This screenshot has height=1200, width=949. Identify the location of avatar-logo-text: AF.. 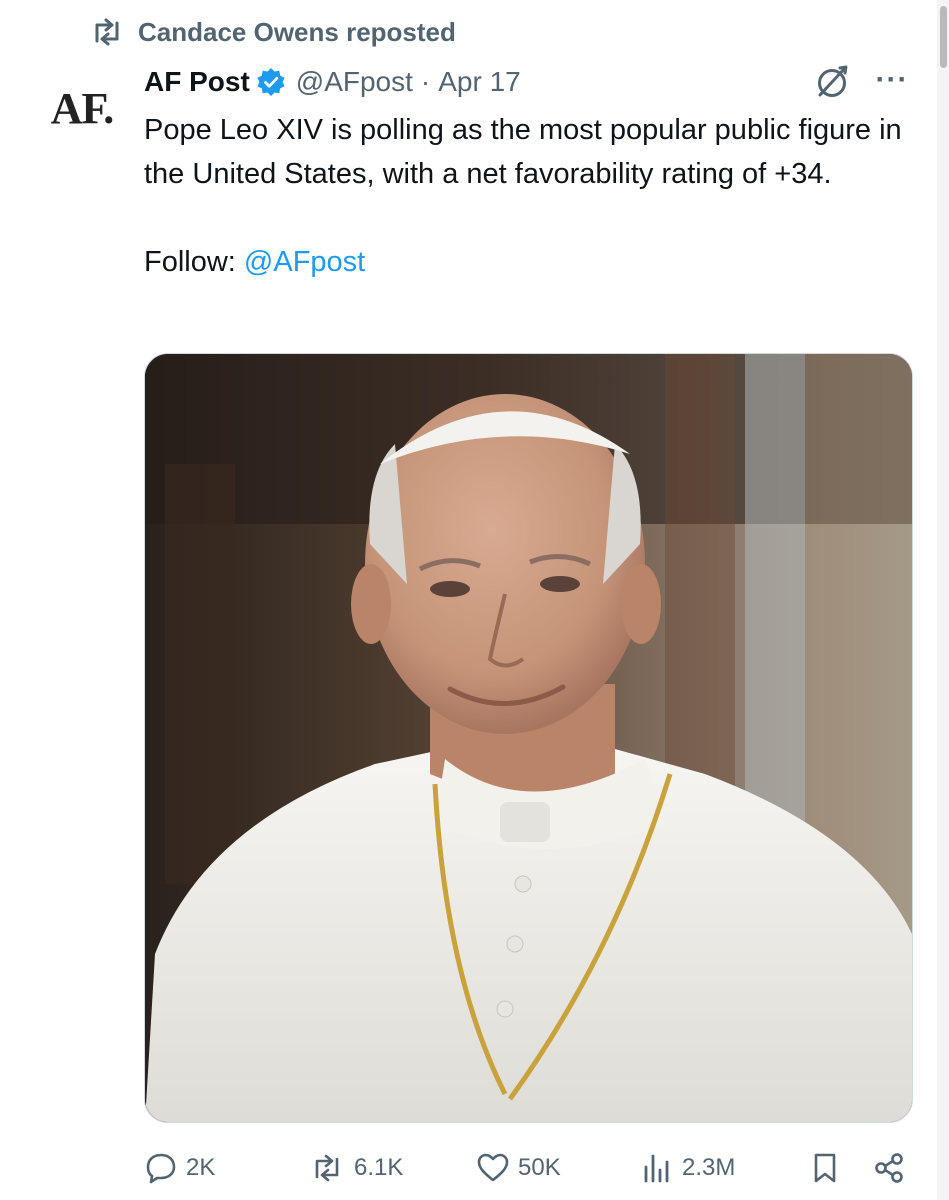
(82, 108).